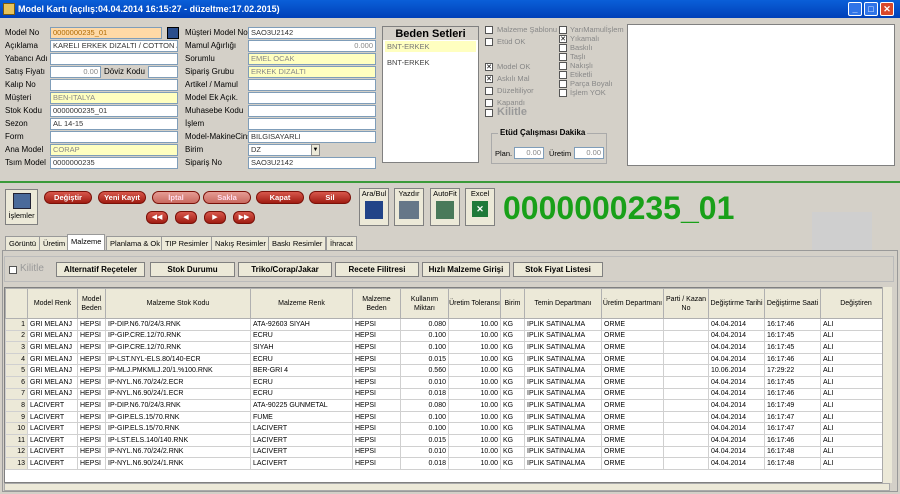  I want to click on horizontal-scrollbar, so click(447, 487).